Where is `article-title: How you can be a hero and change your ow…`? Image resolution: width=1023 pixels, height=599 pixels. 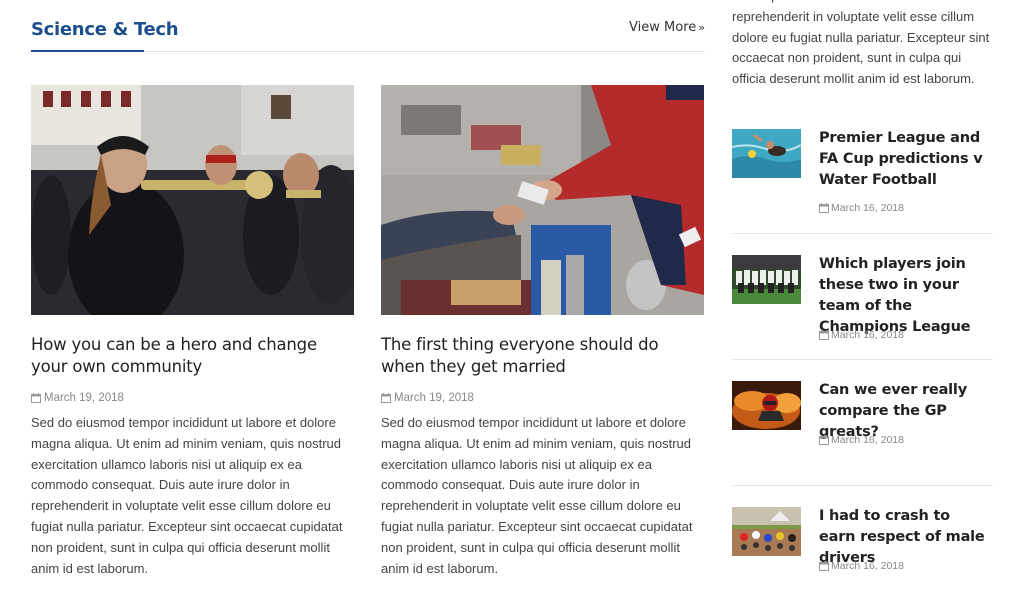
article-title: How you can be a hero and change your ow… is located at coordinates (193, 356).